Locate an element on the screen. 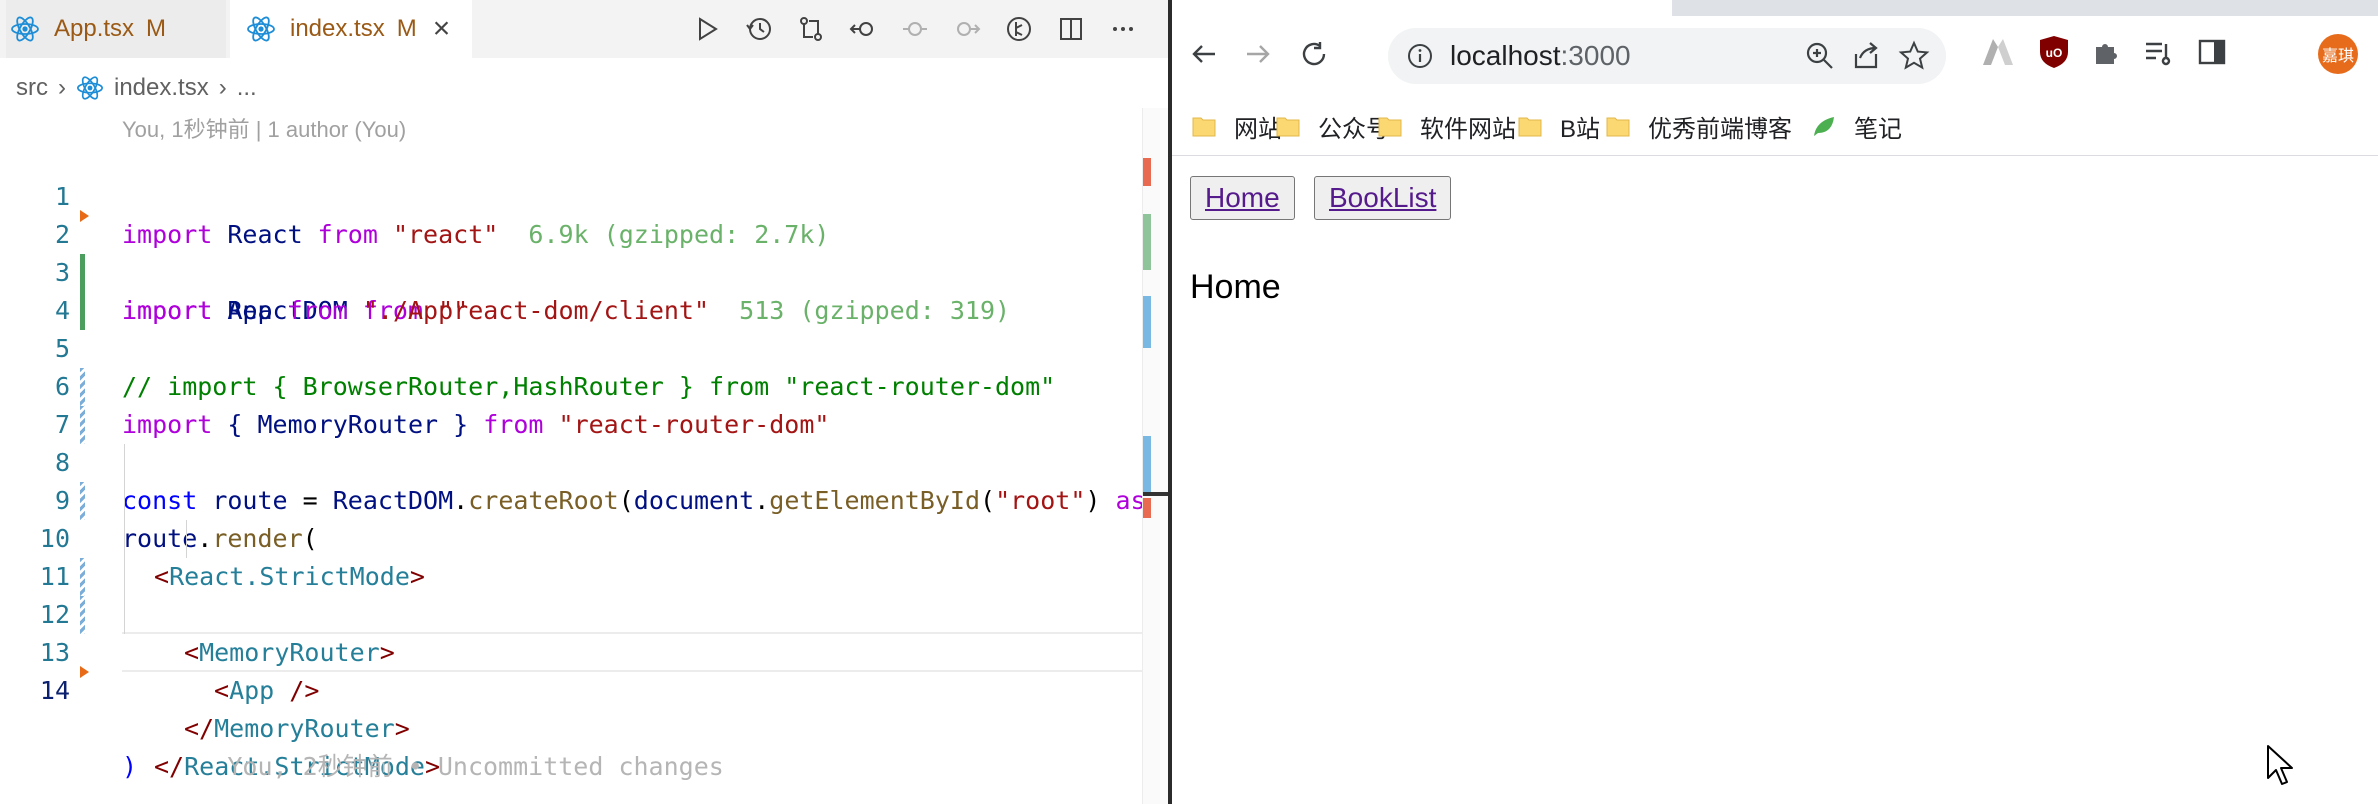  home-link-button: Home is located at coordinates (1242, 198).